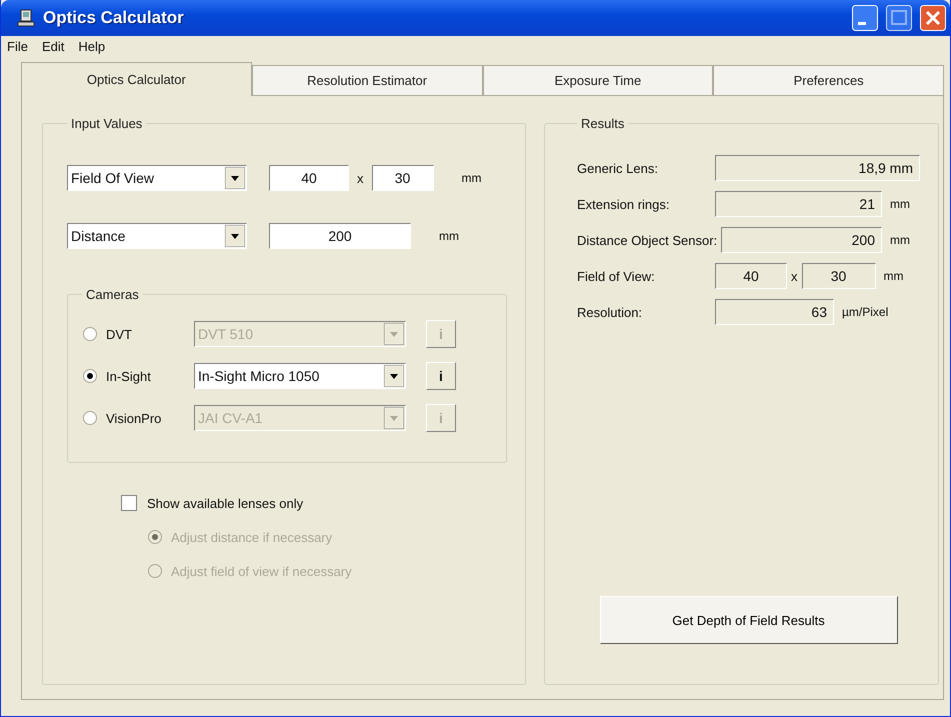  Describe the element at coordinates (53, 48) in the screenshot. I see `menu-item: Edit` at that location.